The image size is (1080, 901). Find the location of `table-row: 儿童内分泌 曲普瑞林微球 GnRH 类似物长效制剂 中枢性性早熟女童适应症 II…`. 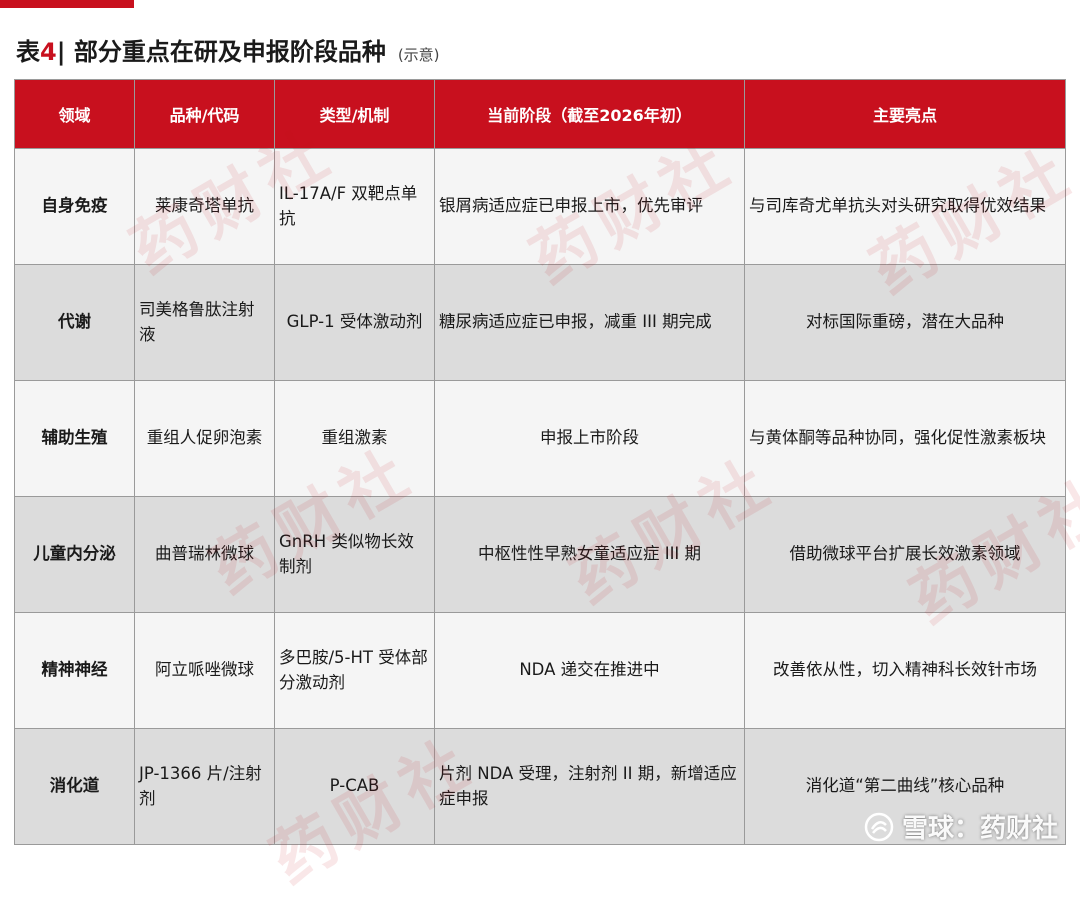

table-row: 儿童内分泌 曲普瑞林微球 GnRH 类似物长效制剂 中枢性性早熟女童适应症 II… is located at coordinates (540, 554).